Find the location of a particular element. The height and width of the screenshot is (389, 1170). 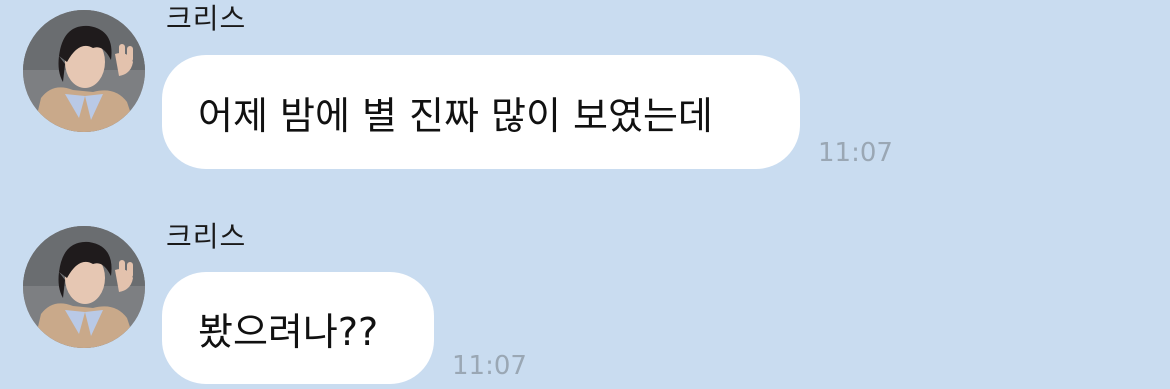

message-bubble: 봤으려나?? is located at coordinates (298, 328).